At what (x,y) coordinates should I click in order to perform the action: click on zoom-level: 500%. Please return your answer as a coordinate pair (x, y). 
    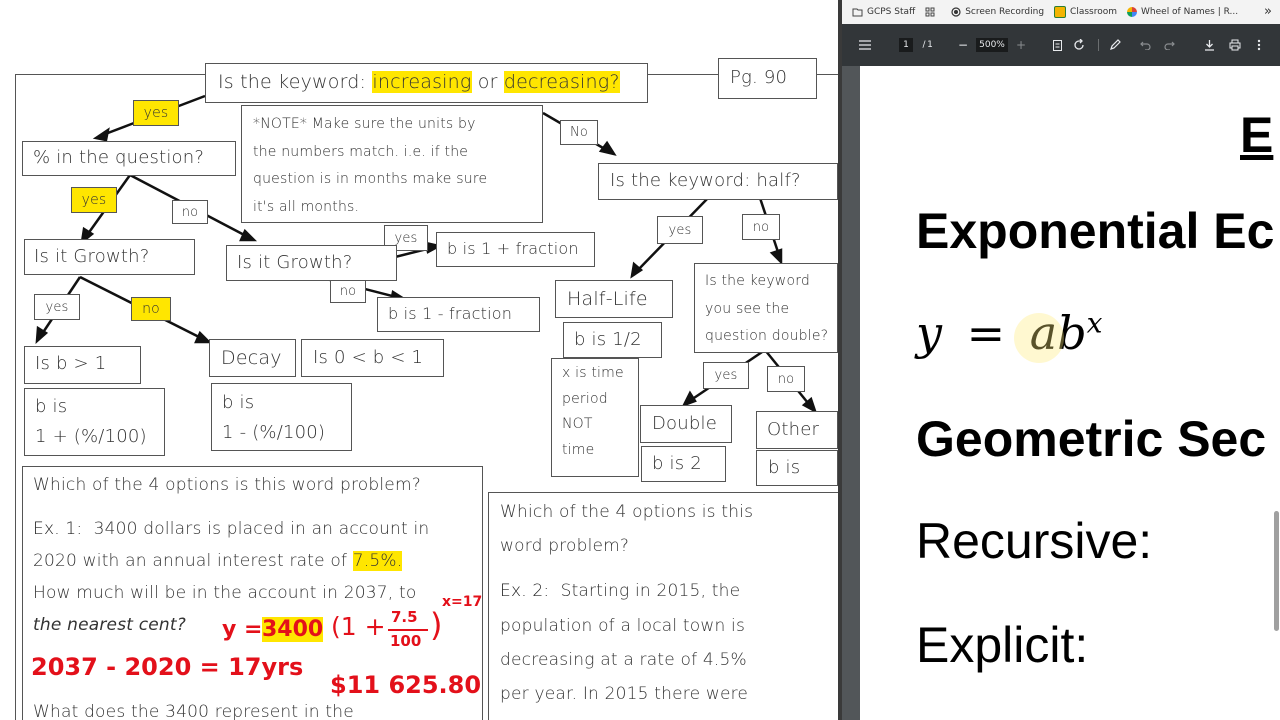
    Looking at the image, I should click on (992, 45).